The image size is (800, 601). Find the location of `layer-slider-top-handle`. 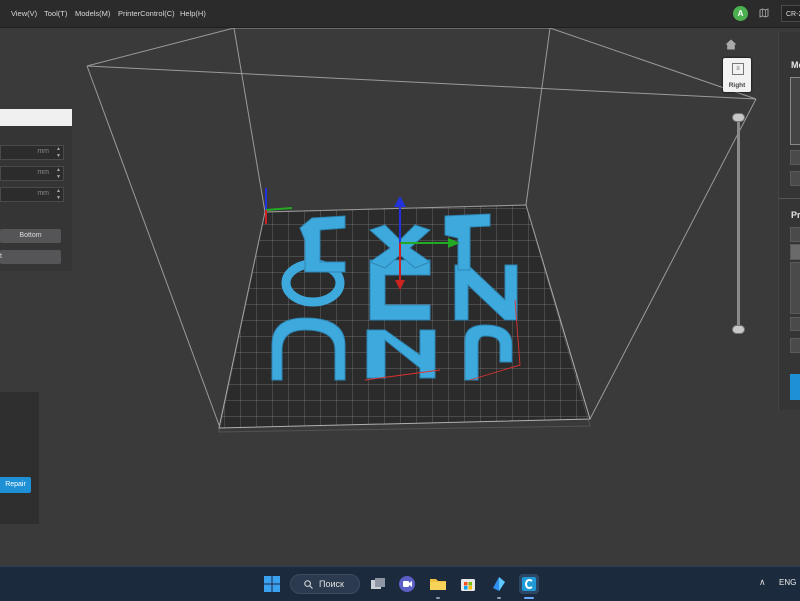

layer-slider-top-handle is located at coordinates (738, 117).